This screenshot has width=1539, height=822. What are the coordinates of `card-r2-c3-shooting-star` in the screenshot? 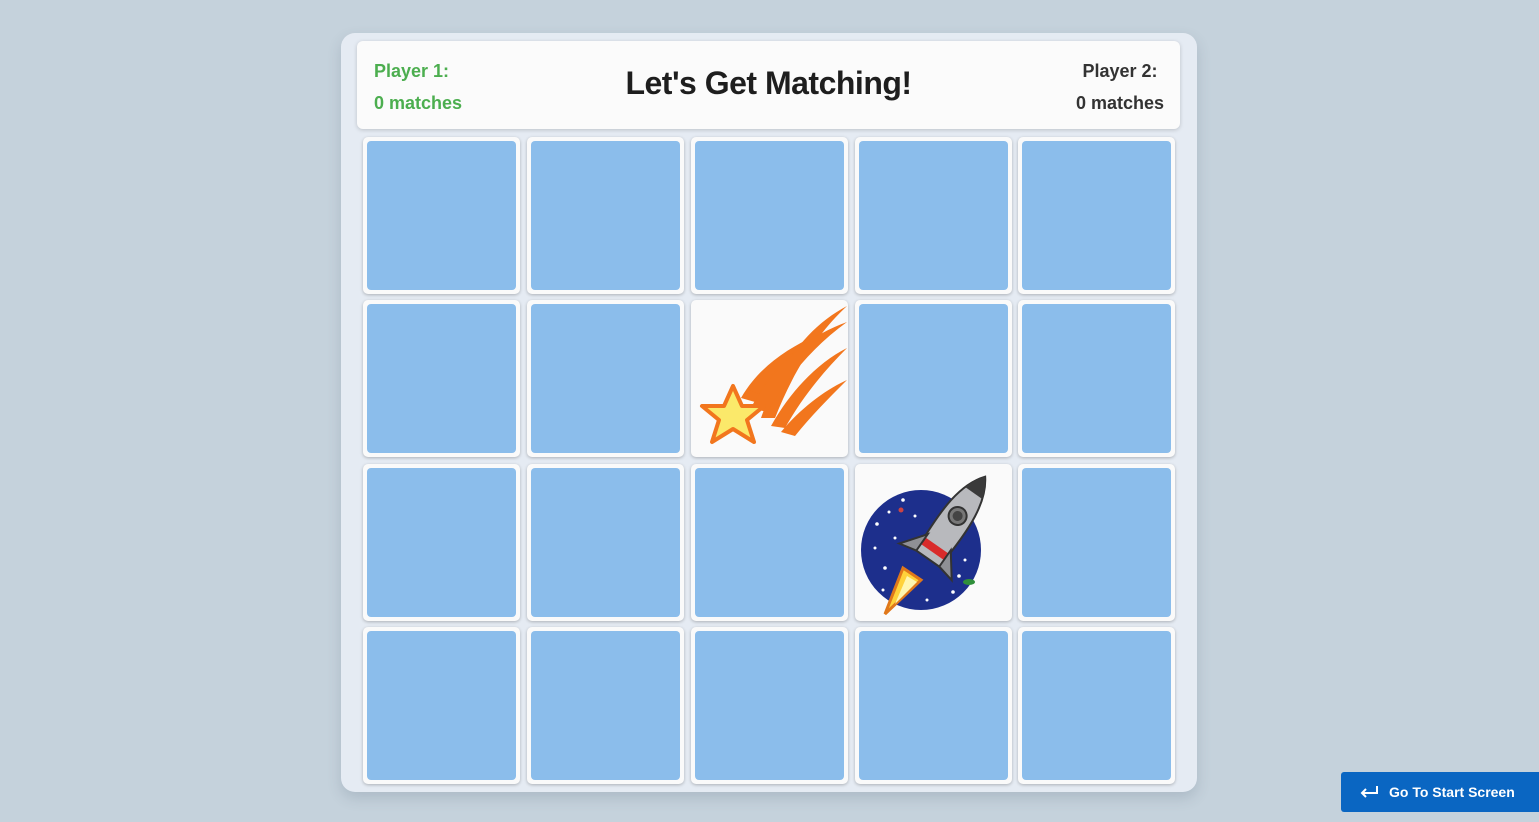 It's located at (769, 378).